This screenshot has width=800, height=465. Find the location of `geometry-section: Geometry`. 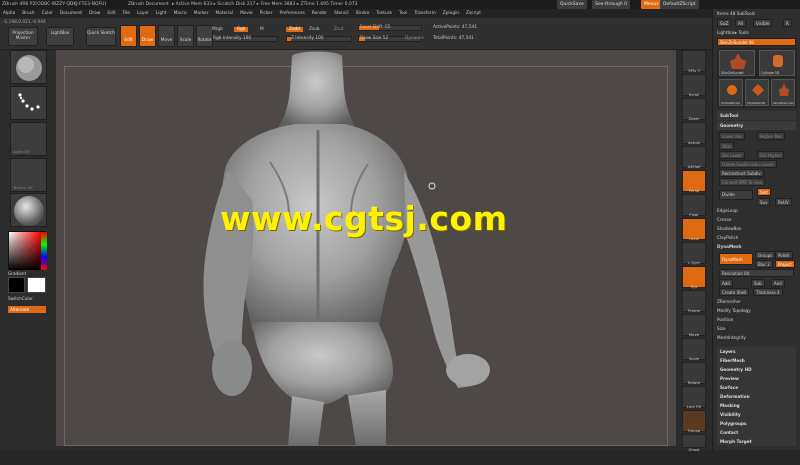

geometry-section: Geometry is located at coordinates (756, 125).